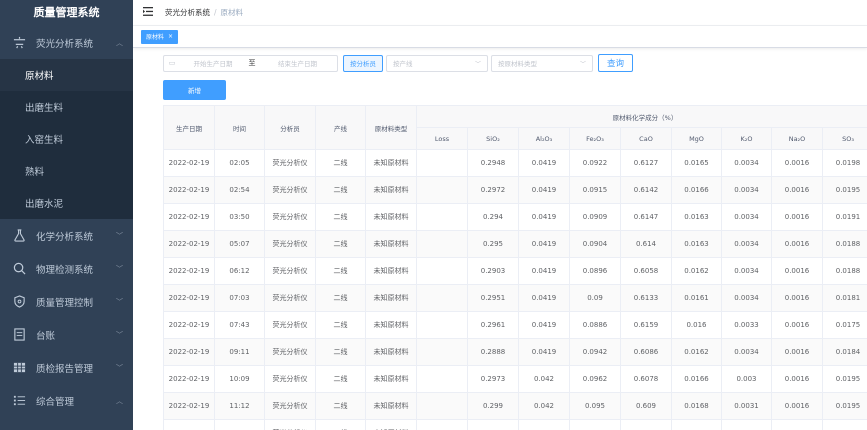 This screenshot has width=867, height=430. Describe the element at coordinates (148, 12) in the screenshot. I see `hamburger-icon` at that location.